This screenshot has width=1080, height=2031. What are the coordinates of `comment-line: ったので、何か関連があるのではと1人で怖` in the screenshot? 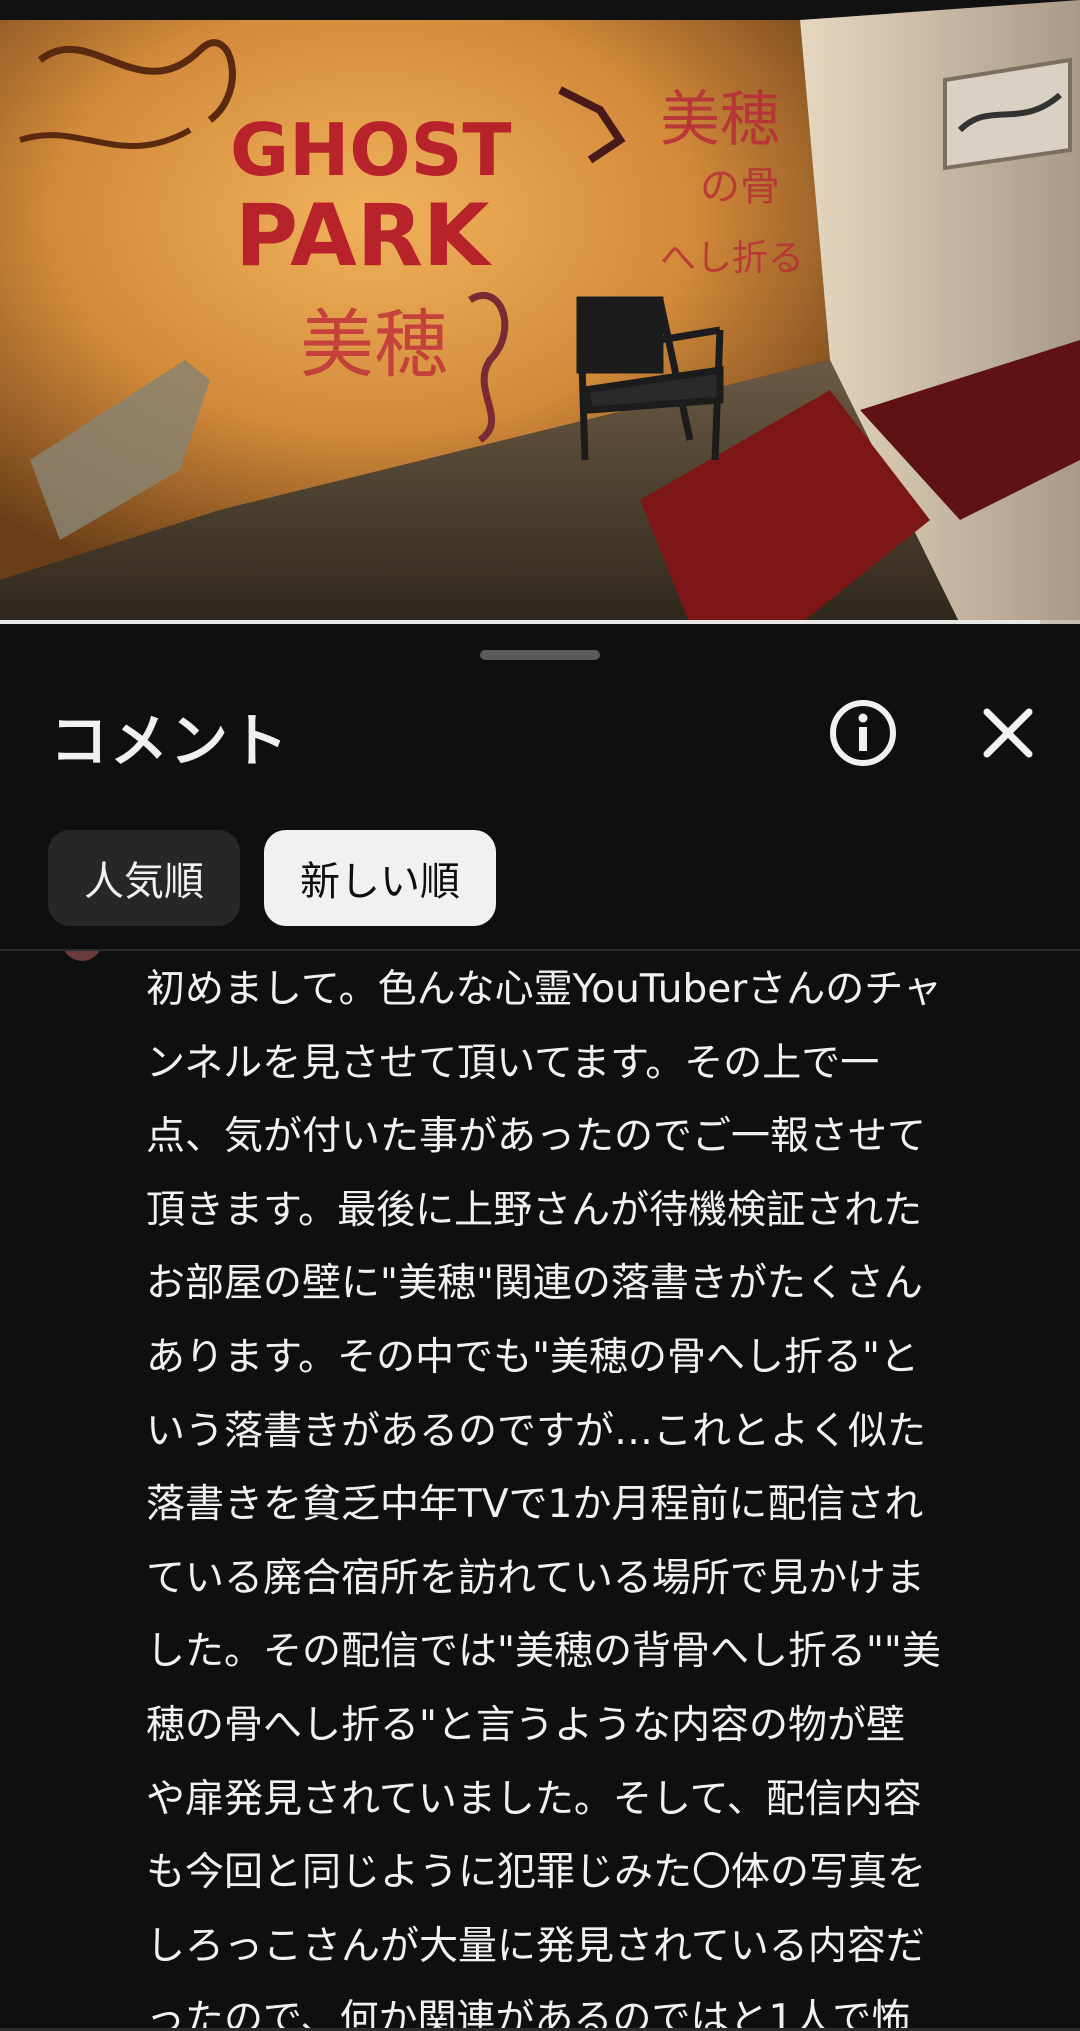 It's located at (528, 2014).